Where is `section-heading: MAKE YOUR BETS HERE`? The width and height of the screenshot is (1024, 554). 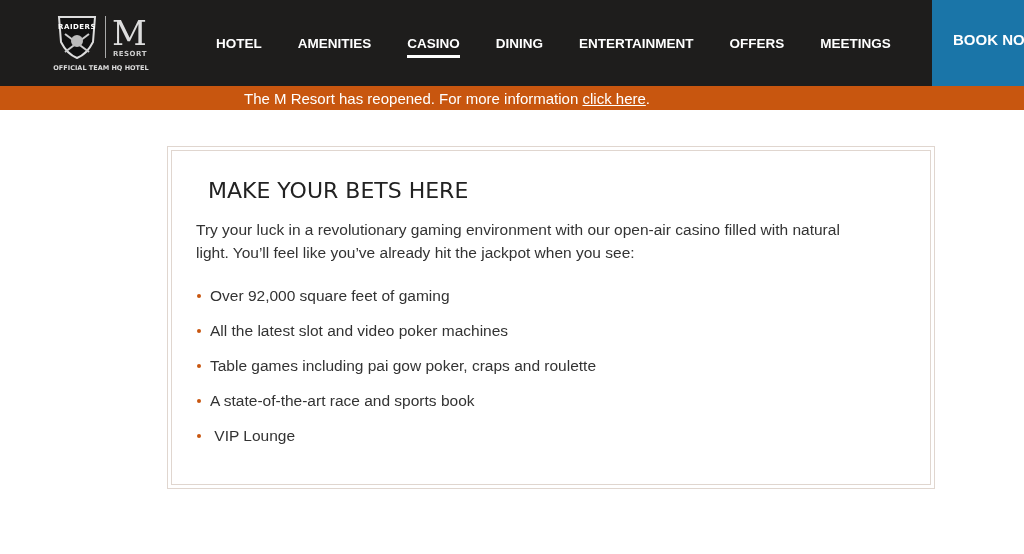 section-heading: MAKE YOUR BETS HERE is located at coordinates (339, 190).